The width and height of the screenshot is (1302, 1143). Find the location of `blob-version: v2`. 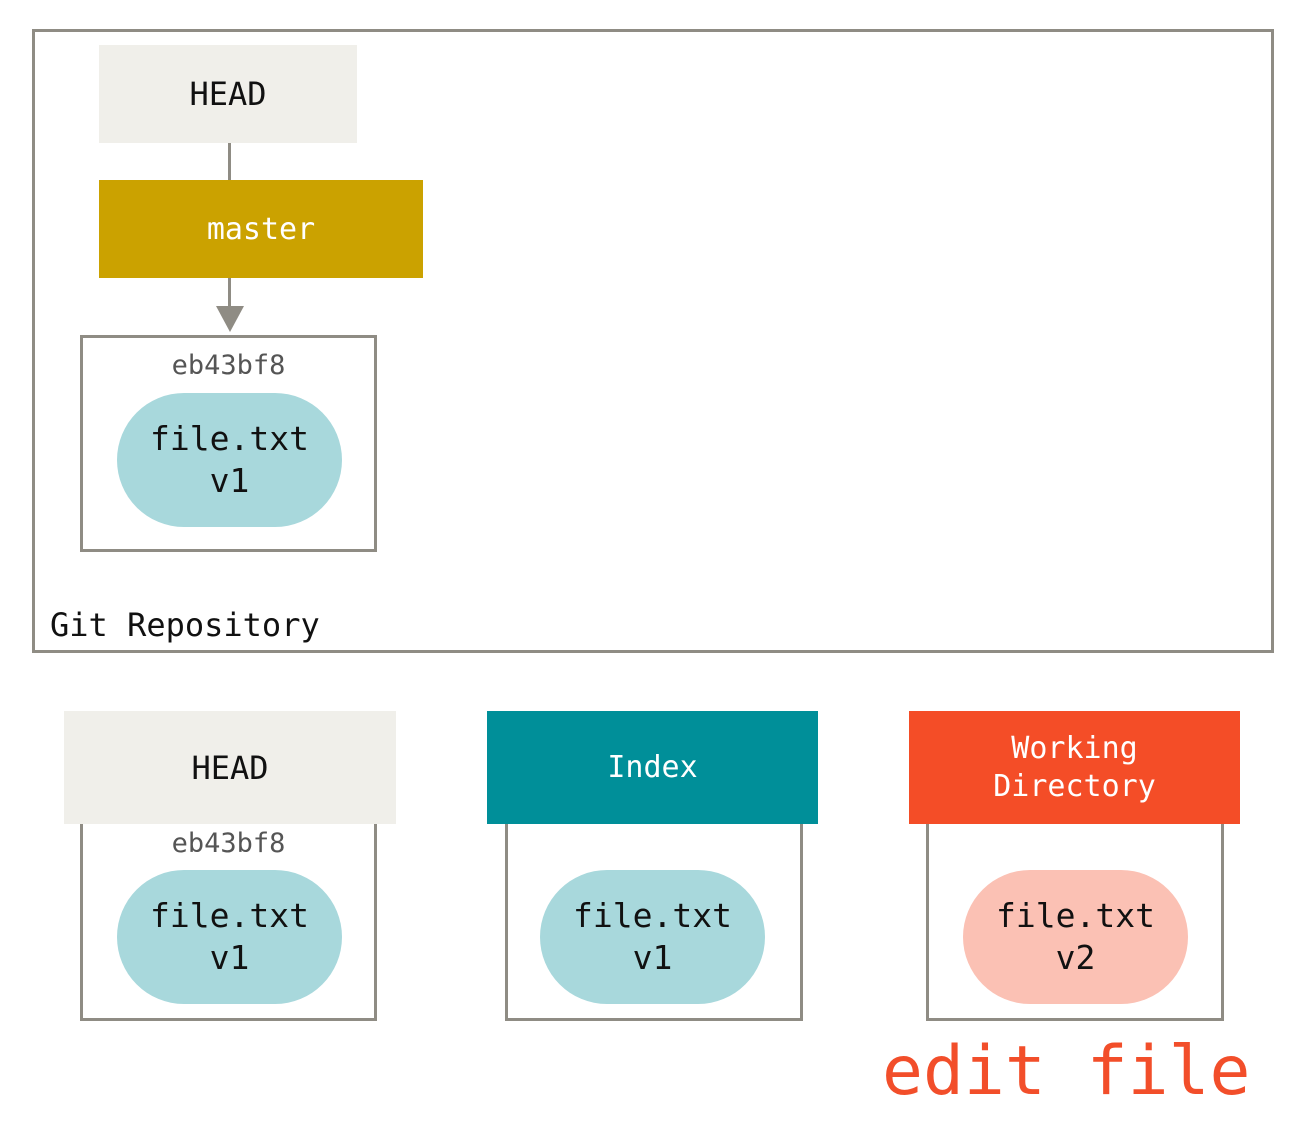

blob-version: v2 is located at coordinates (1075, 957).